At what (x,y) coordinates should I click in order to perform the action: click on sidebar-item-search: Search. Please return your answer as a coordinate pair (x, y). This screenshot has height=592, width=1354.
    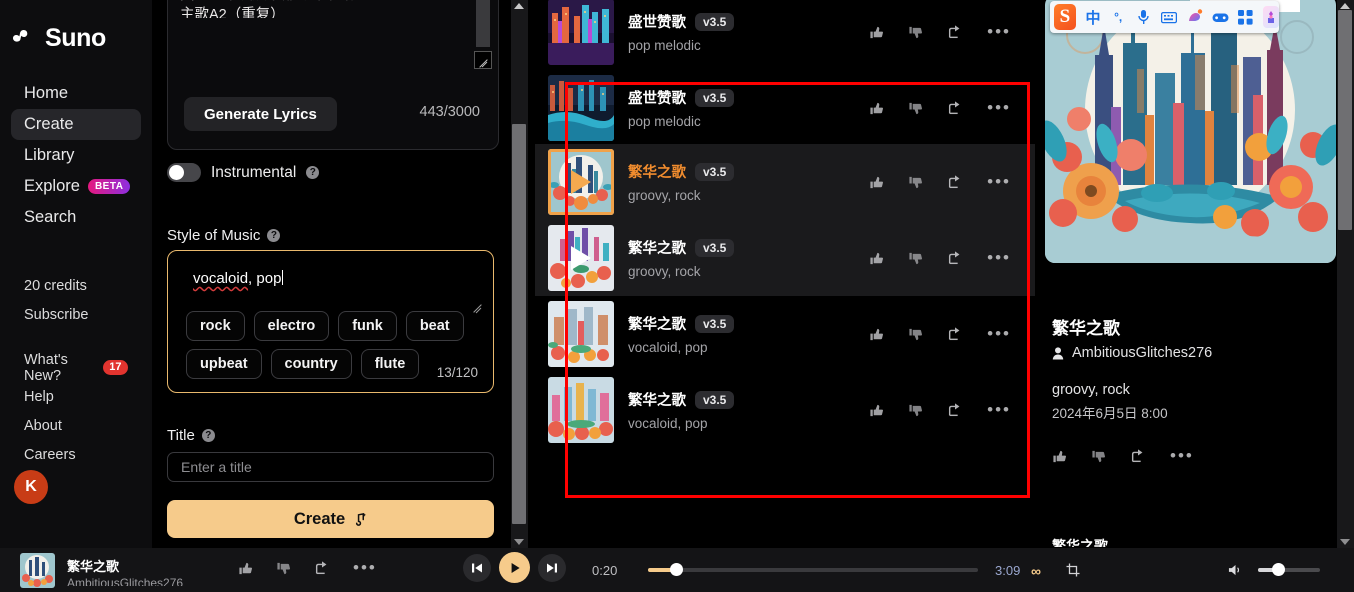
    Looking at the image, I should click on (76, 217).